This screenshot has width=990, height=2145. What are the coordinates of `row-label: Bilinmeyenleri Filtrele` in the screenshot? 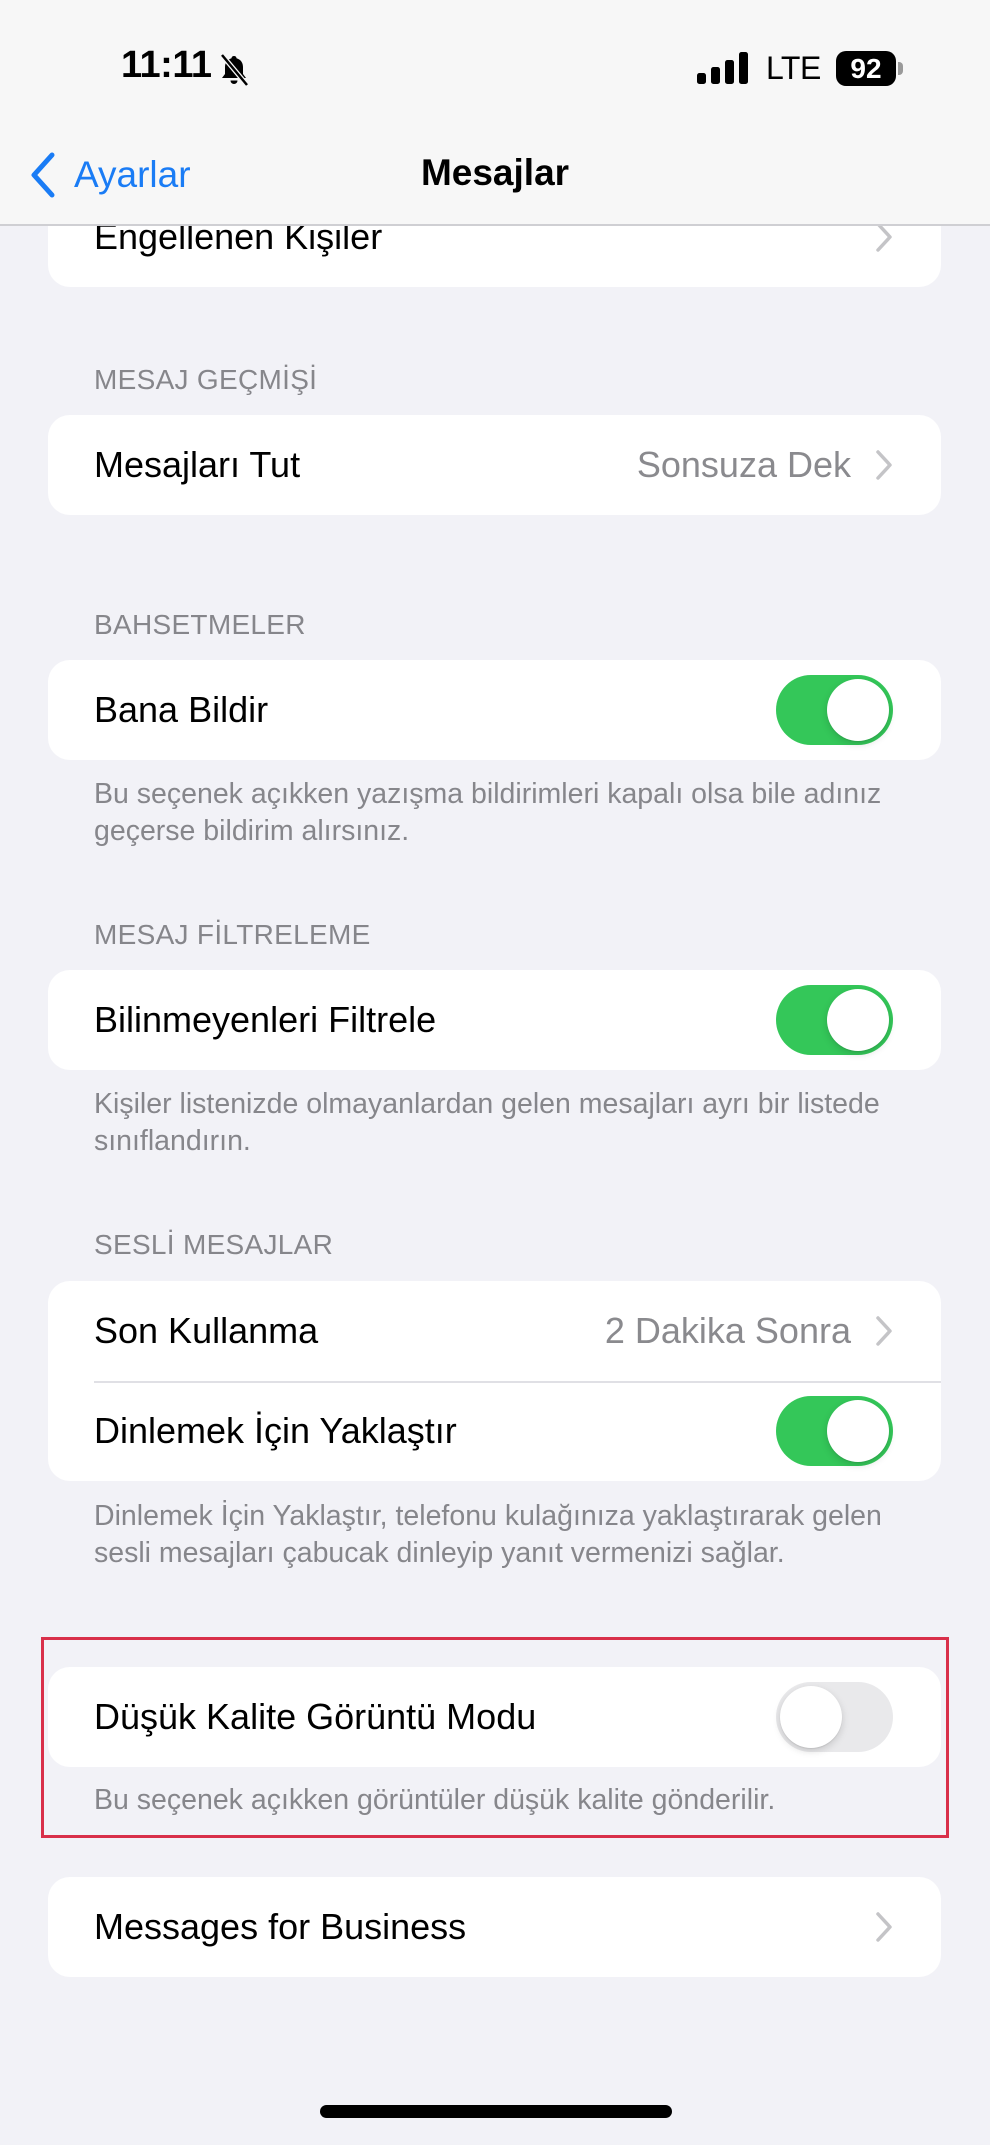 It's located at (265, 1019).